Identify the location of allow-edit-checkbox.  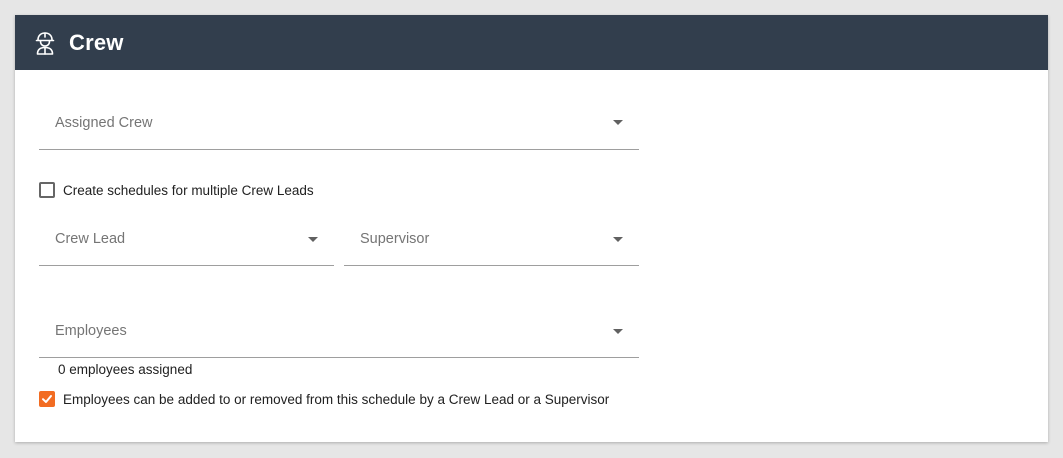
(47, 399).